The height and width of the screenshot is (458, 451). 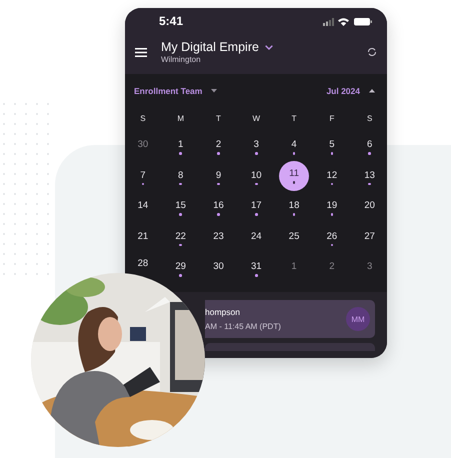 What do you see at coordinates (256, 175) in the screenshot?
I see `calendar-day: 10` at bounding box center [256, 175].